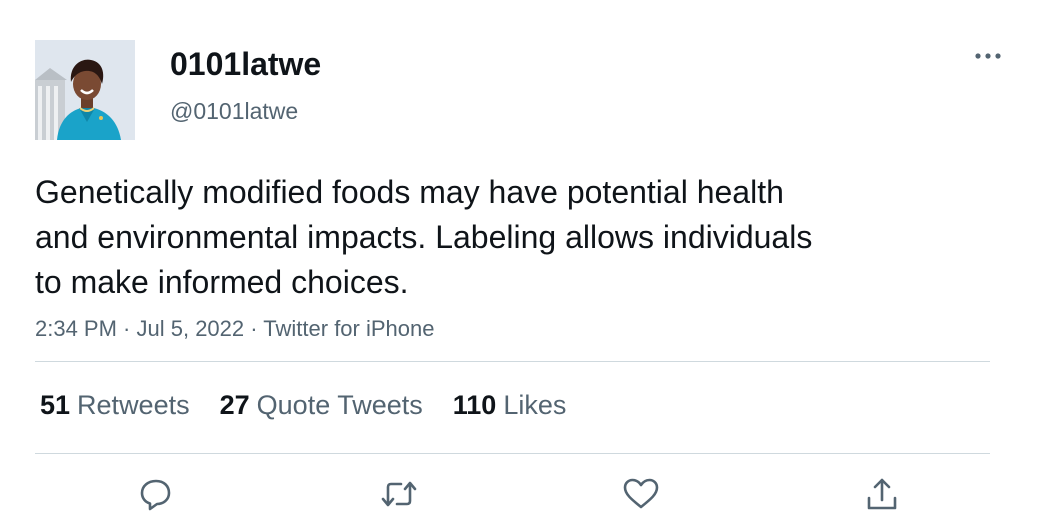 The height and width of the screenshot is (525, 1050). I want to click on retweets-count: 51, so click(55, 404).